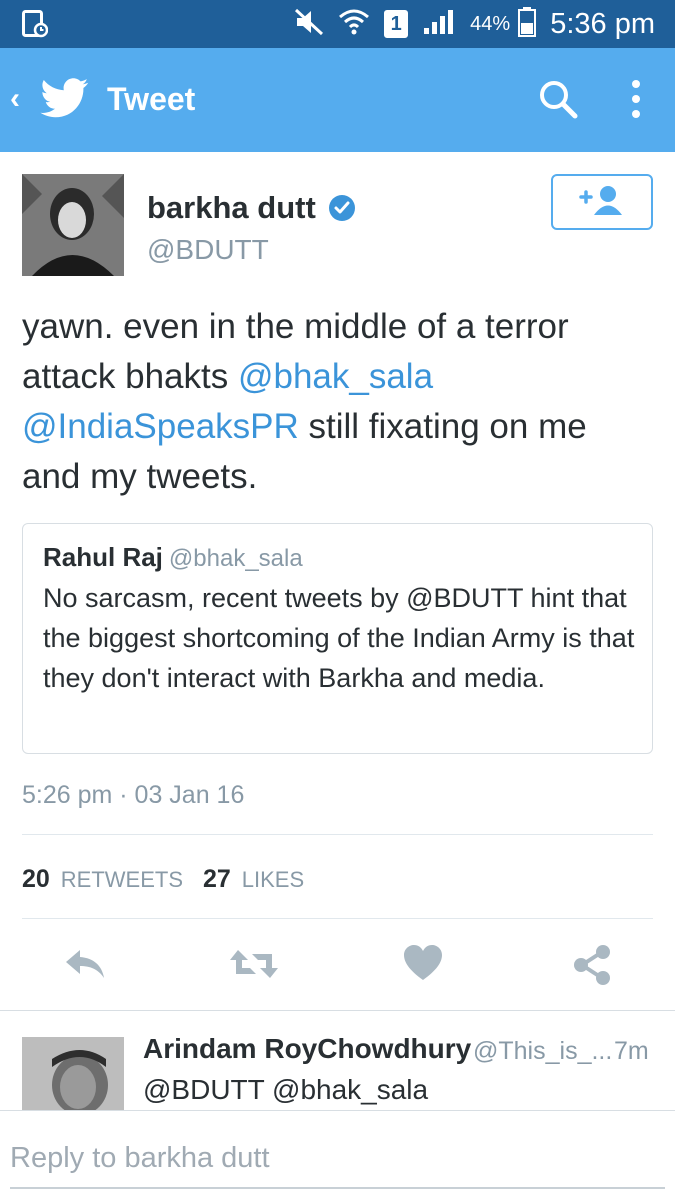 The image size is (675, 1200). Describe the element at coordinates (133, 795) in the screenshot. I see `tweet-timestamp: 5:26 pm · 03 Jan 16` at that location.